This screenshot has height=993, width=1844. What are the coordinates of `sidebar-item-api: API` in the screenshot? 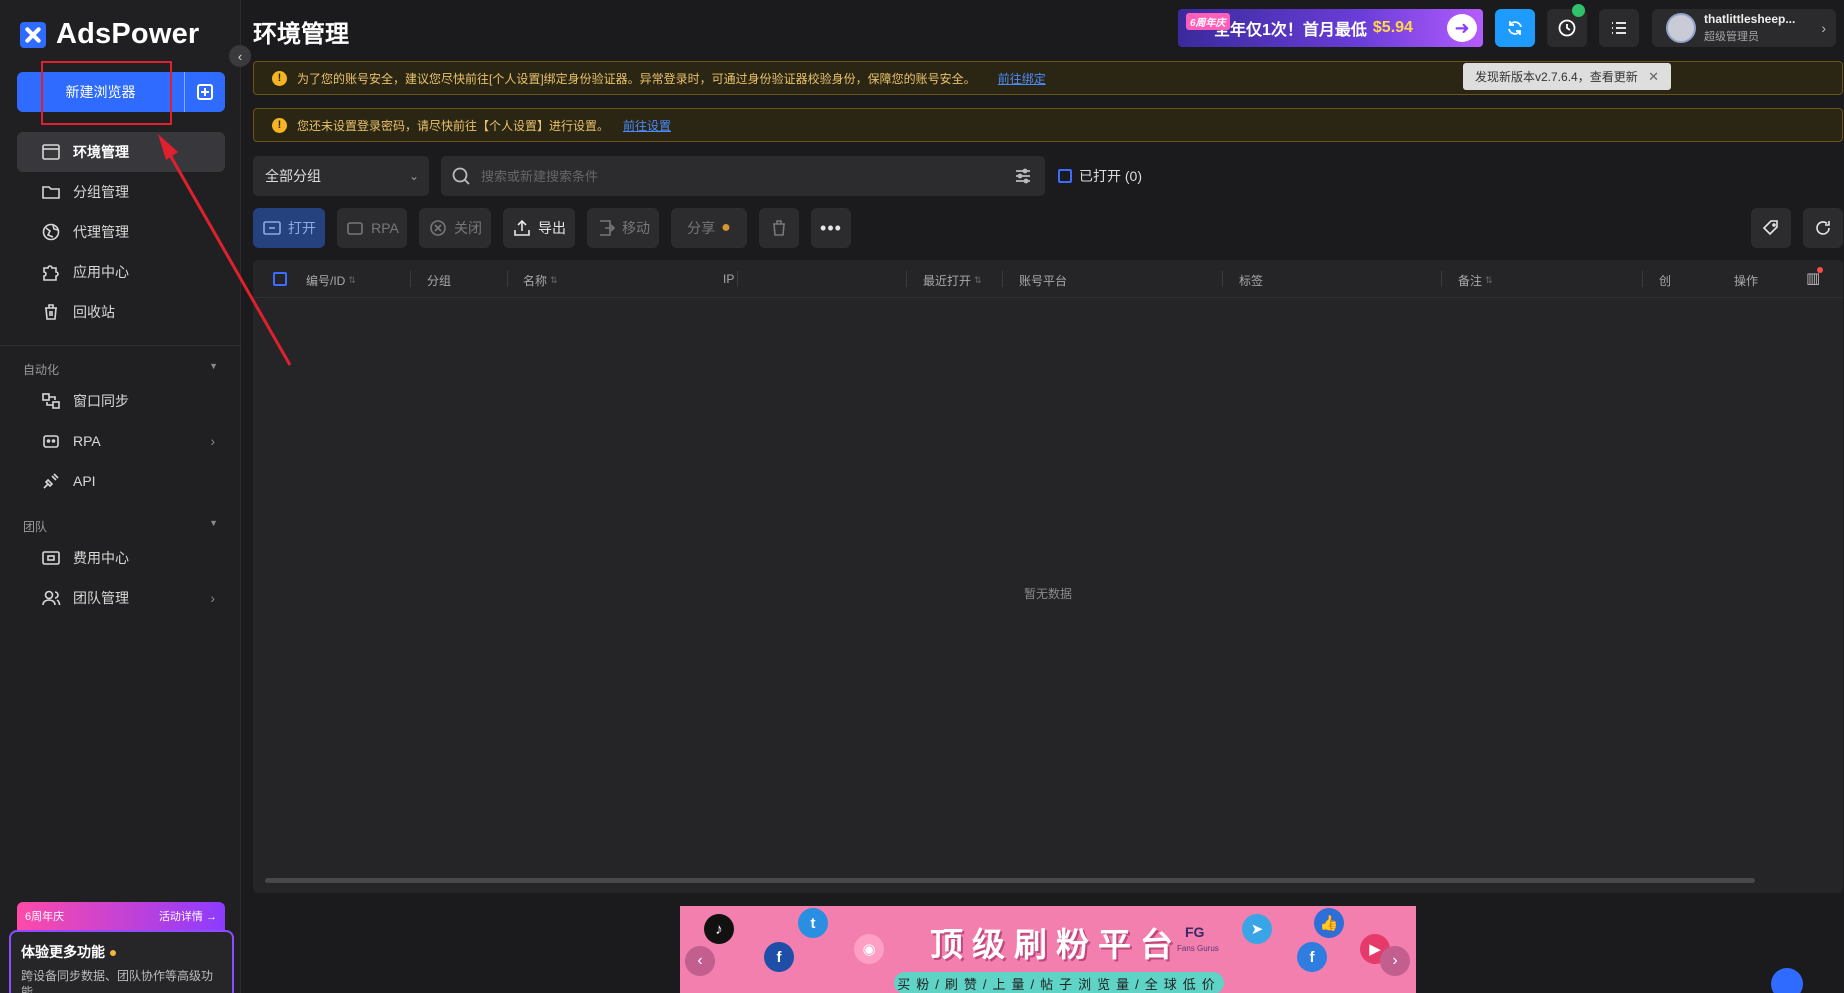 It's located at (121, 481).